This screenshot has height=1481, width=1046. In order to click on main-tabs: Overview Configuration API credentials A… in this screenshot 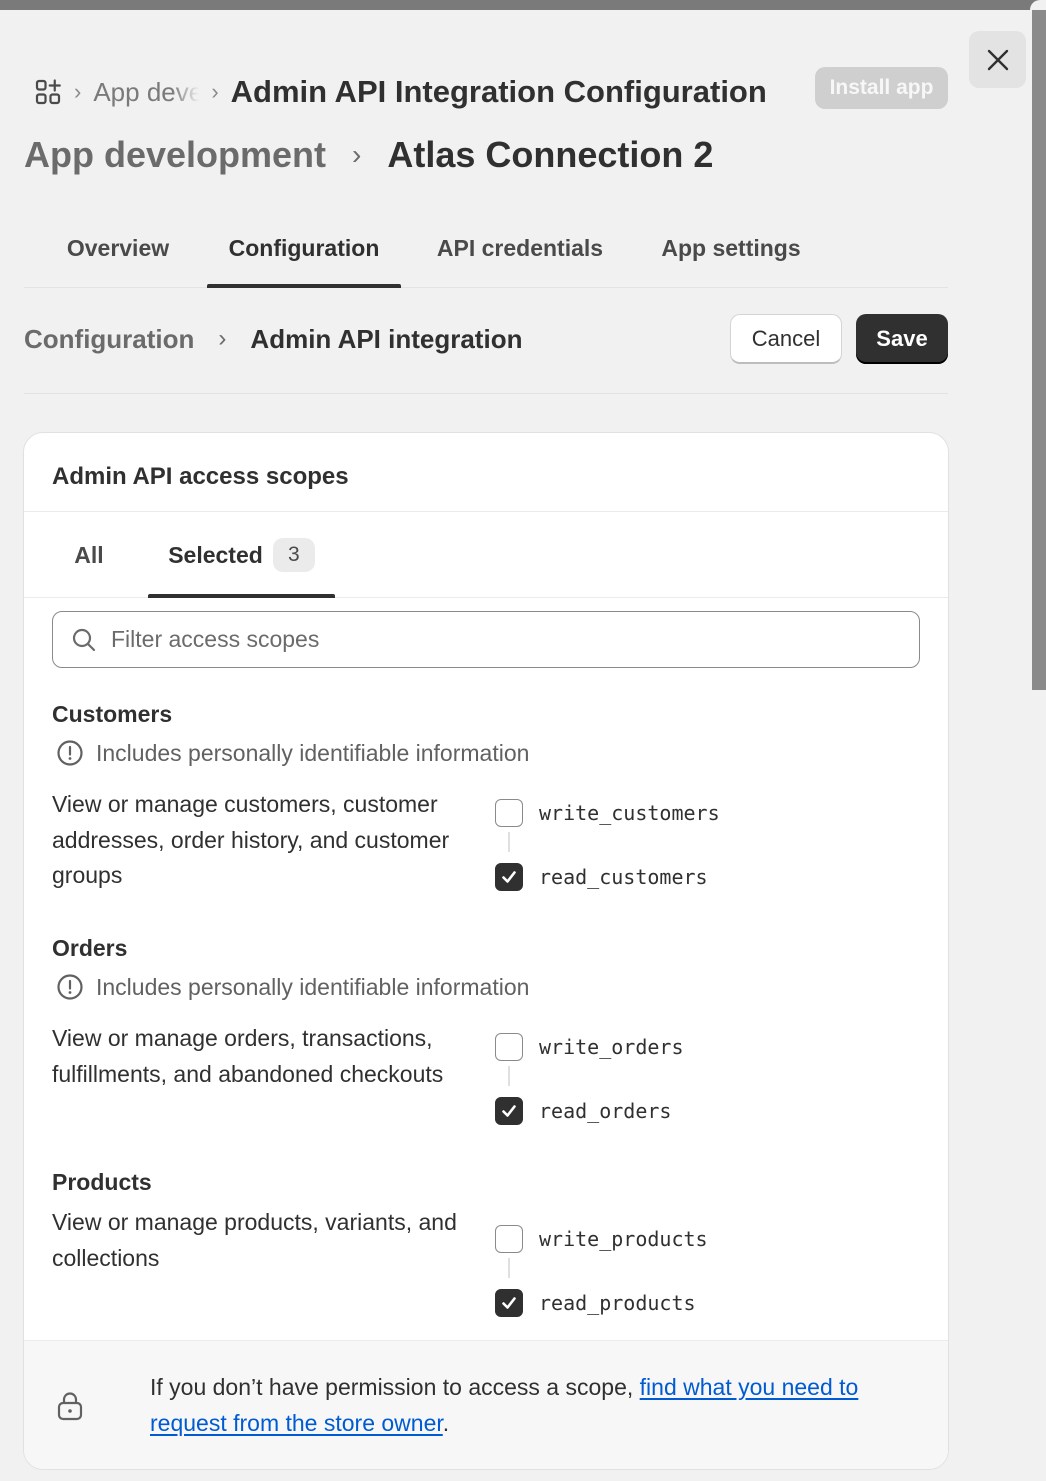, I will do `click(486, 248)`.